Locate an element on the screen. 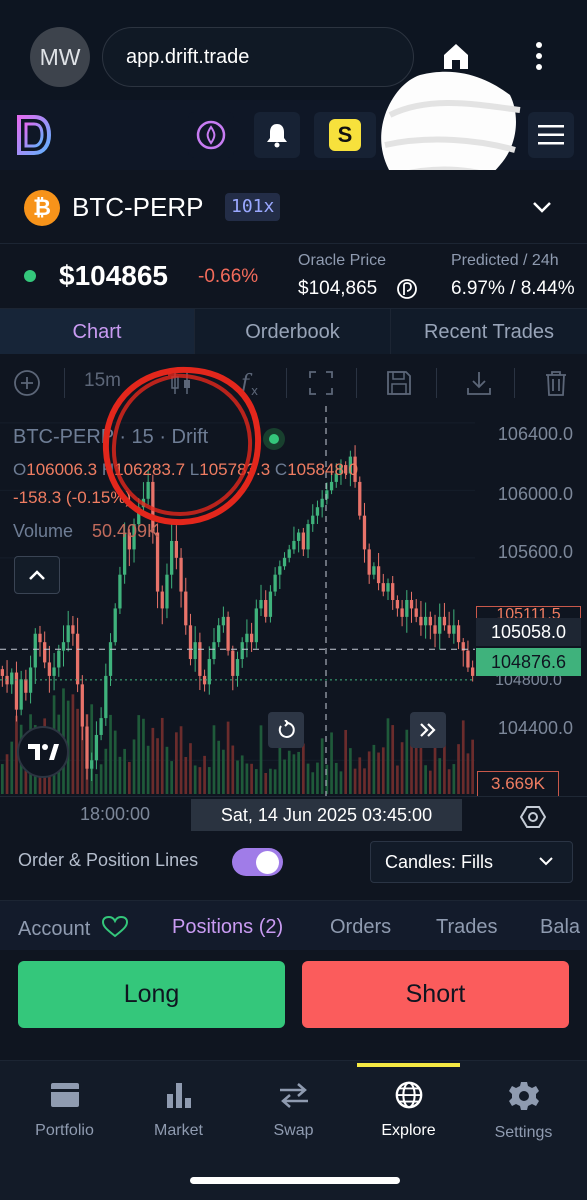 This screenshot has width=587, height=1200. nav-settings: Settings is located at coordinates (523, 1111).